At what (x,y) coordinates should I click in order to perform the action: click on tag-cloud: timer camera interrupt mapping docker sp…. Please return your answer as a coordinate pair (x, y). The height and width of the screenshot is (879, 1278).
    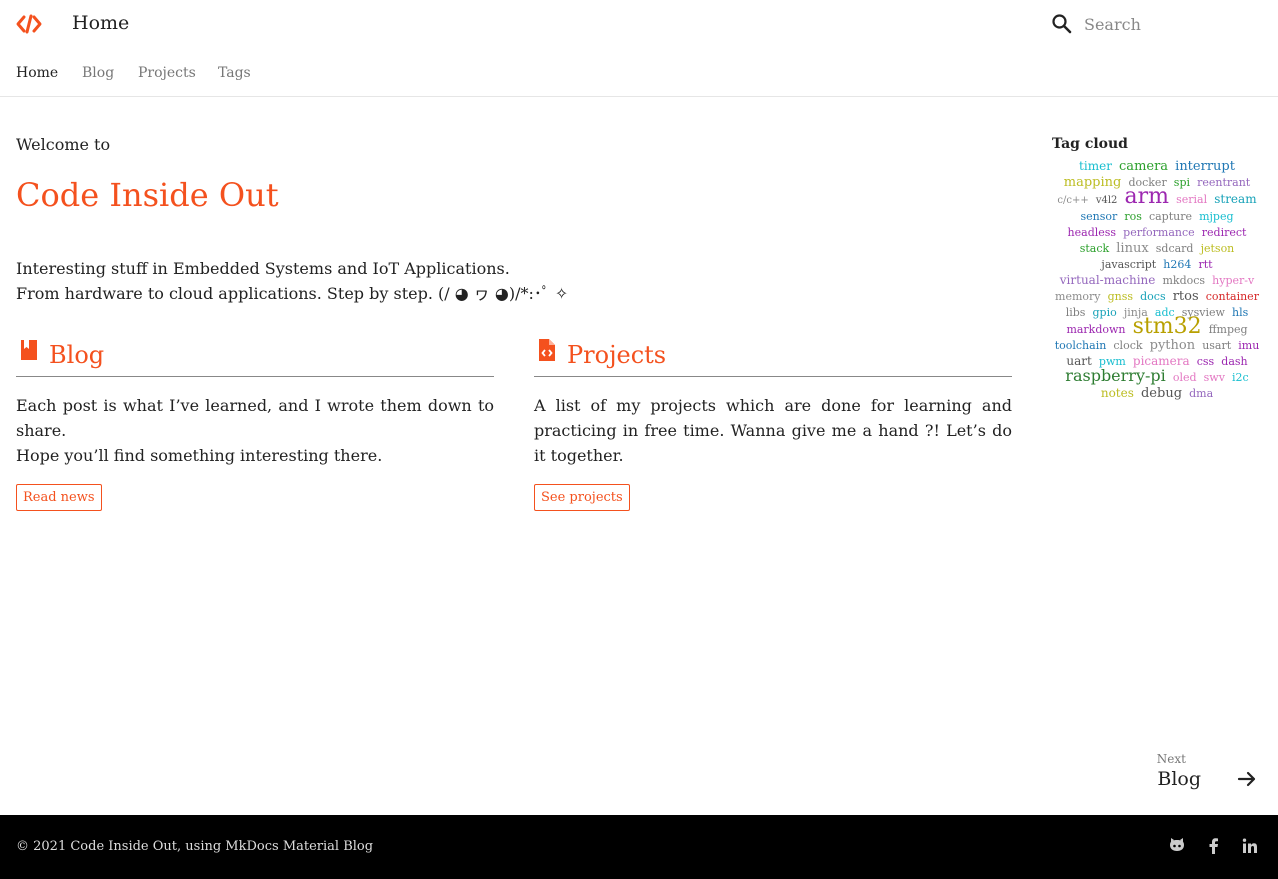
    Looking at the image, I should click on (1157, 279).